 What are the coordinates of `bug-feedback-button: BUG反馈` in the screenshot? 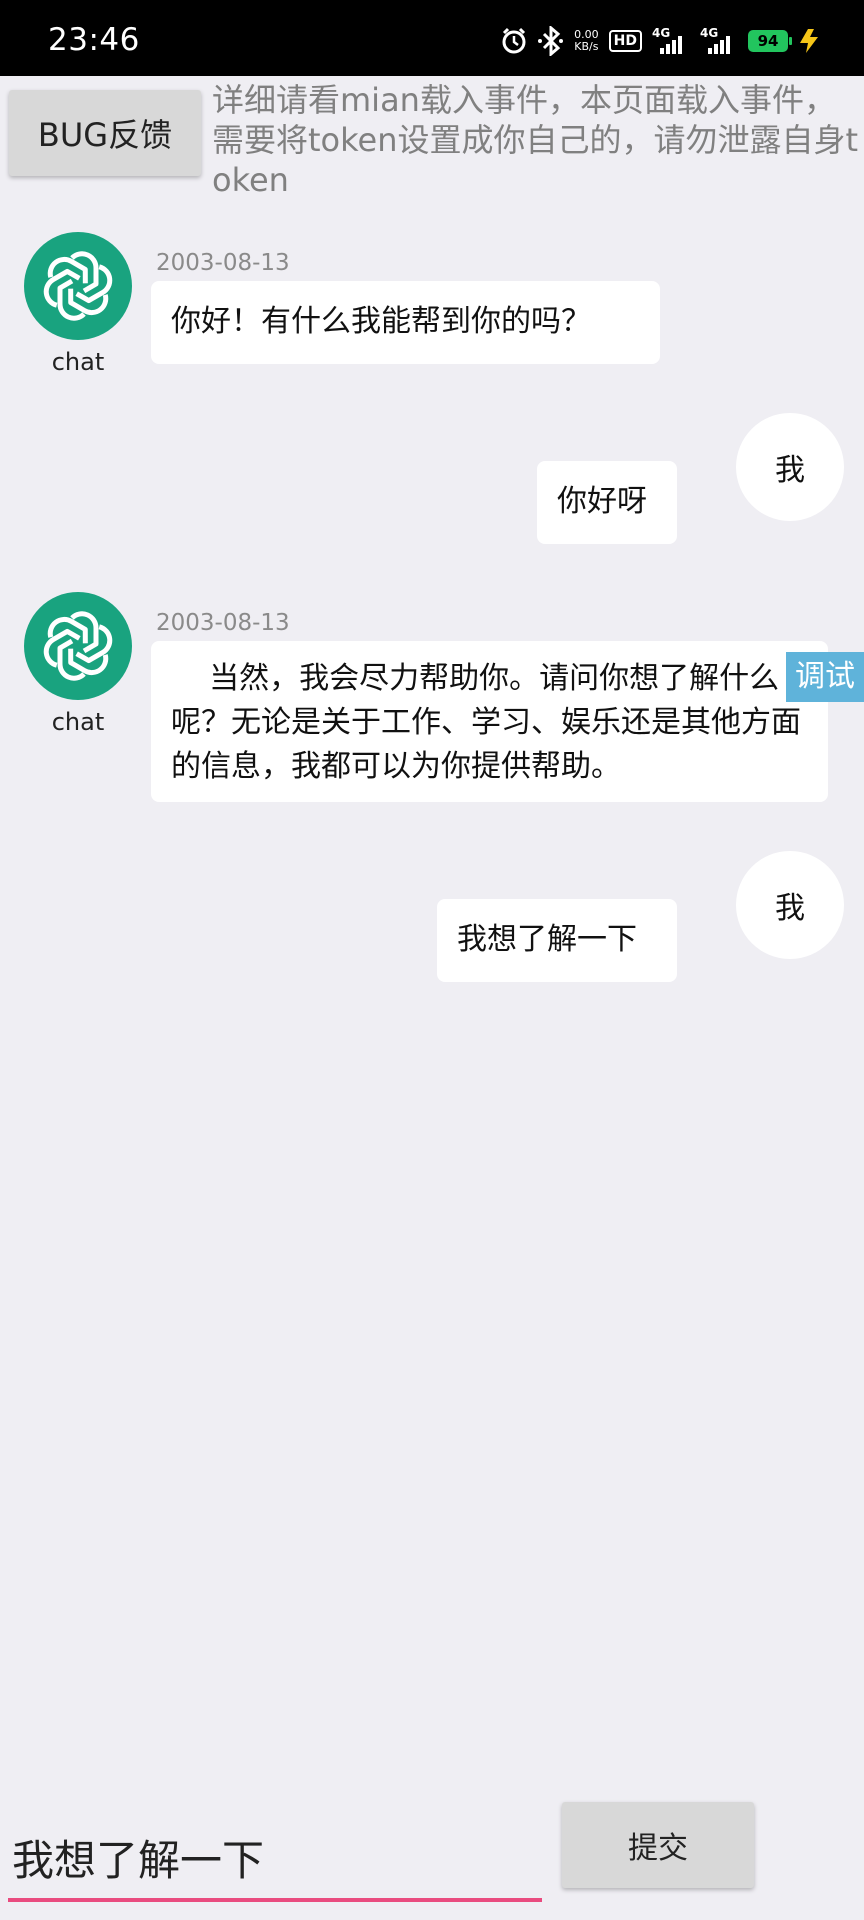 It's located at (105, 133).